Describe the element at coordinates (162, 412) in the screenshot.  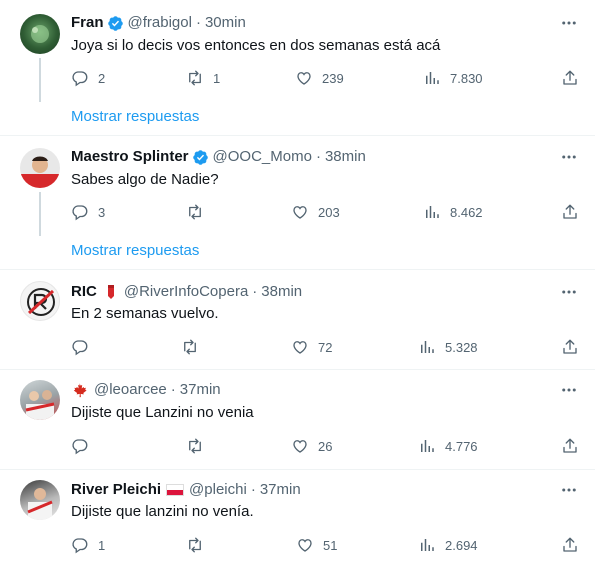
I see `tweet-text: Dijiste que Lanzini no venia` at that location.